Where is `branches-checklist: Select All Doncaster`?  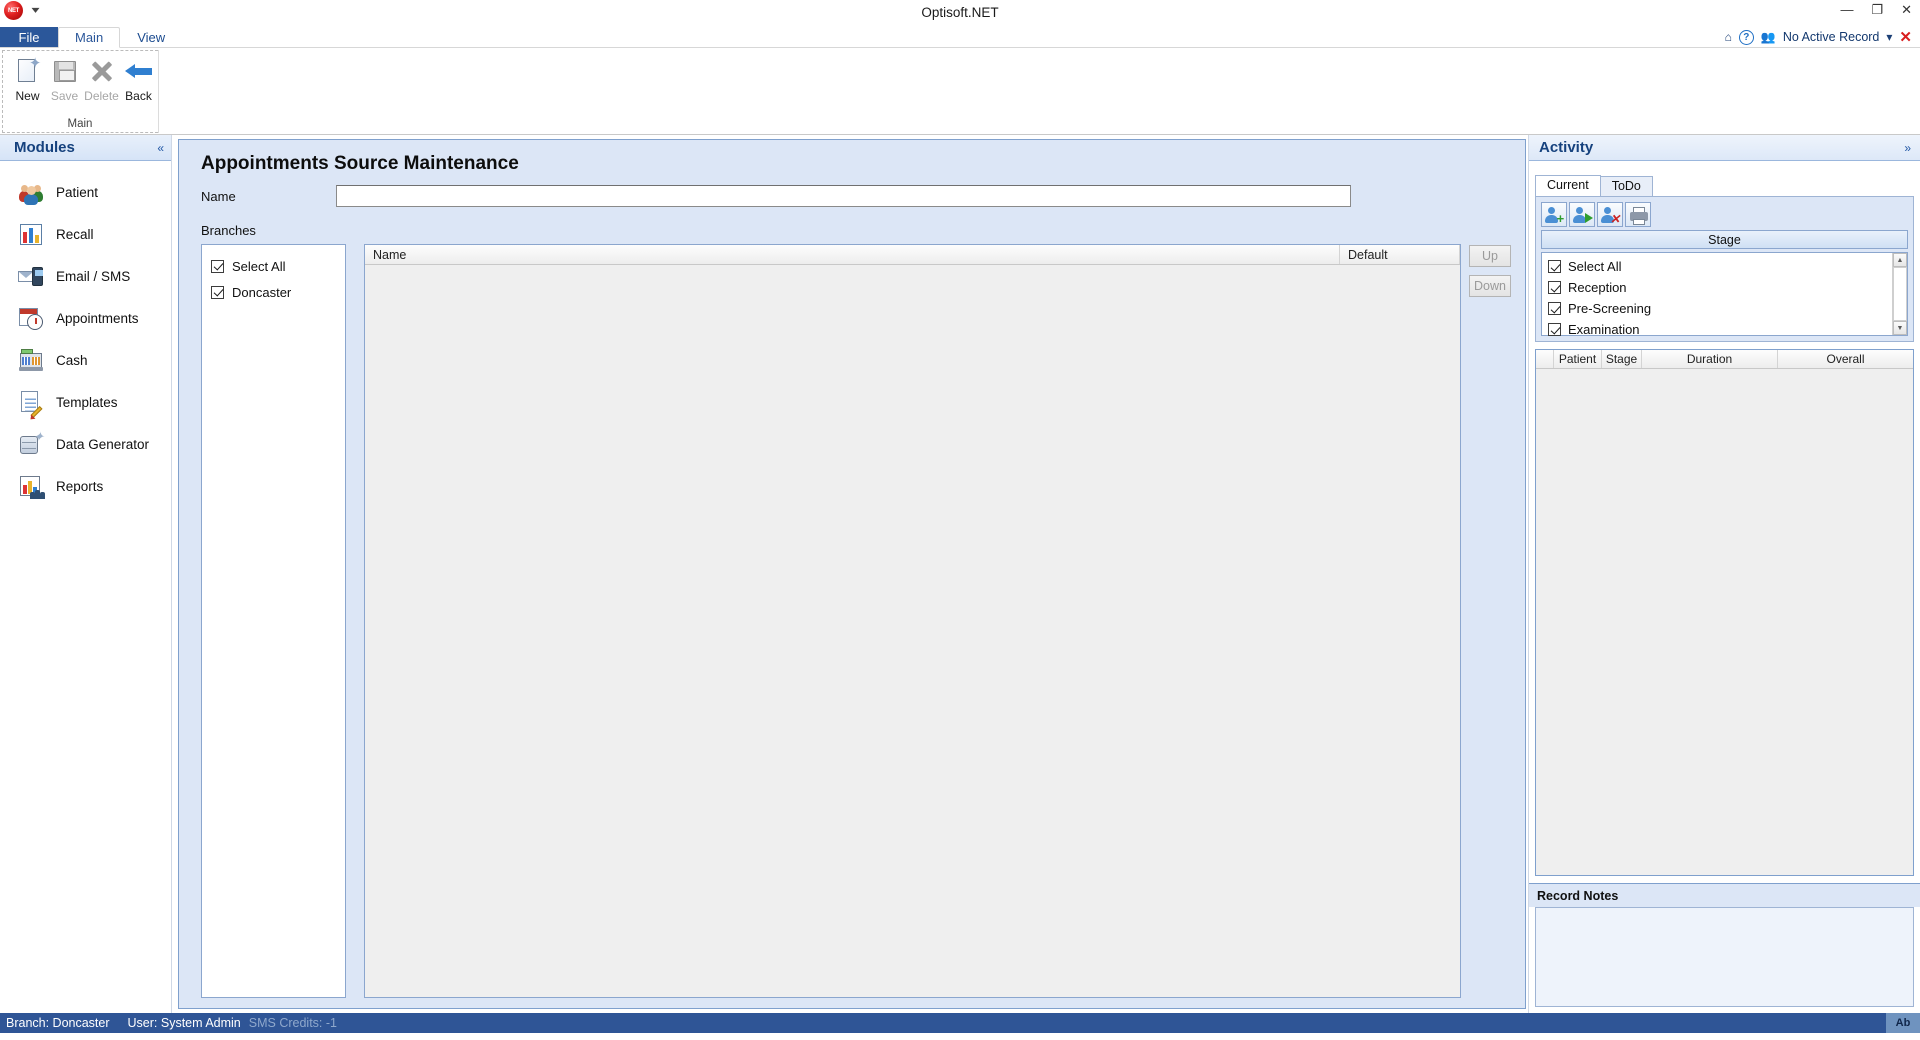
branches-checklist: Select All Doncaster is located at coordinates (273, 621).